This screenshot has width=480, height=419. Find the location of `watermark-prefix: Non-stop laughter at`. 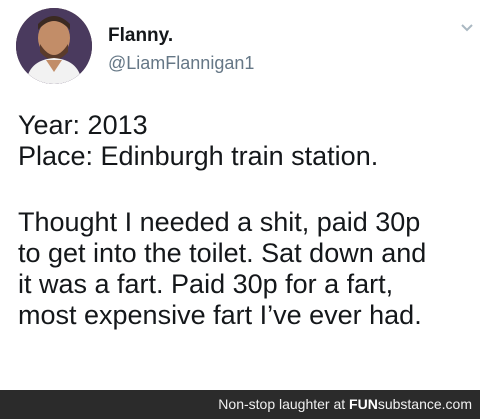

watermark-prefix: Non-stop laughter at is located at coordinates (282, 404).